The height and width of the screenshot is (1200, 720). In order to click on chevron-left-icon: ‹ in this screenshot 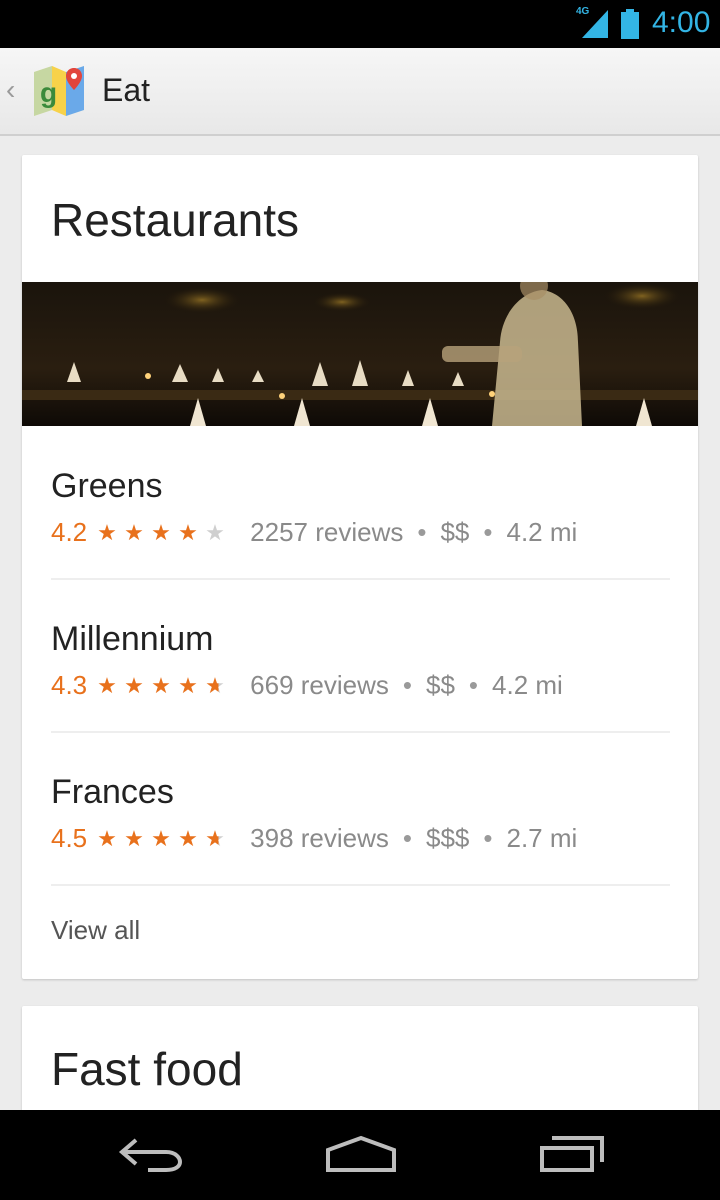, I will do `click(11, 89)`.